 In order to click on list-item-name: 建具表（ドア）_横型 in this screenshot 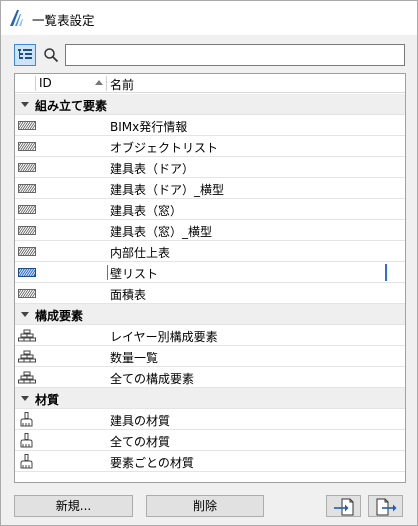, I will do `click(167, 190)`.